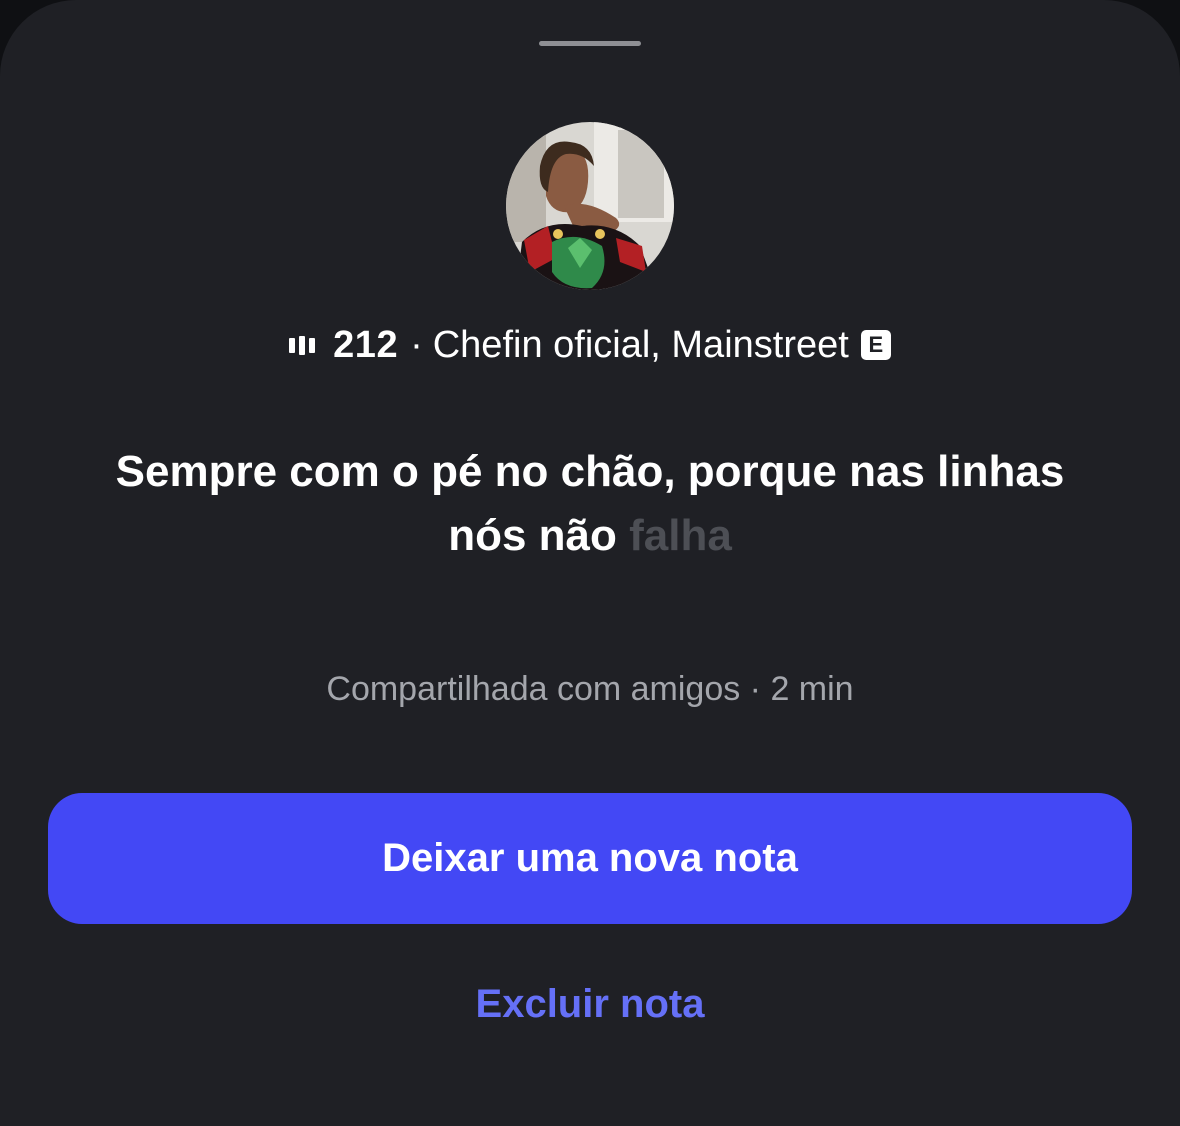  What do you see at coordinates (680, 535) in the screenshot?
I see `note-text-faded: falha` at bounding box center [680, 535].